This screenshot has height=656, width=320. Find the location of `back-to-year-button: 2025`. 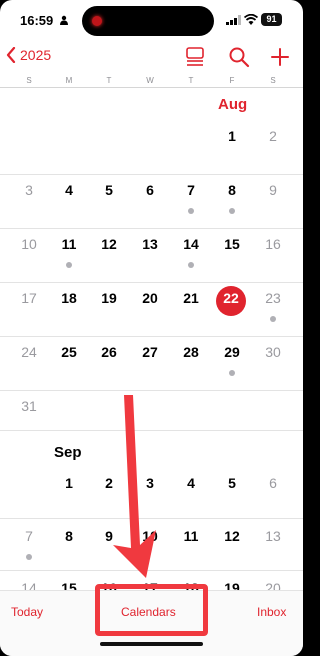

back-to-year-button: 2025 is located at coordinates (28, 55).